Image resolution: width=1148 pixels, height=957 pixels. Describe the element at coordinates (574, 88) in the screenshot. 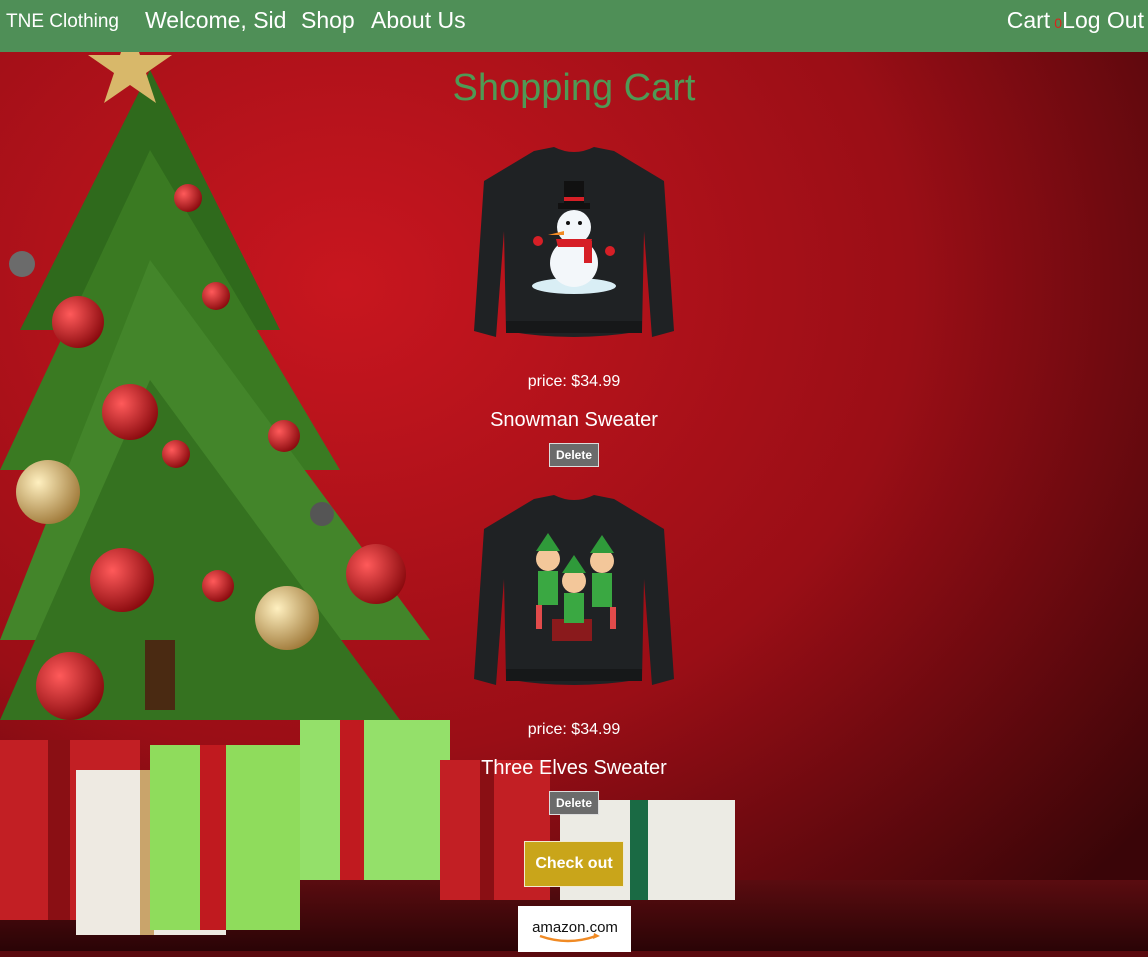

I see `page-title: Shopping Cart` at that location.